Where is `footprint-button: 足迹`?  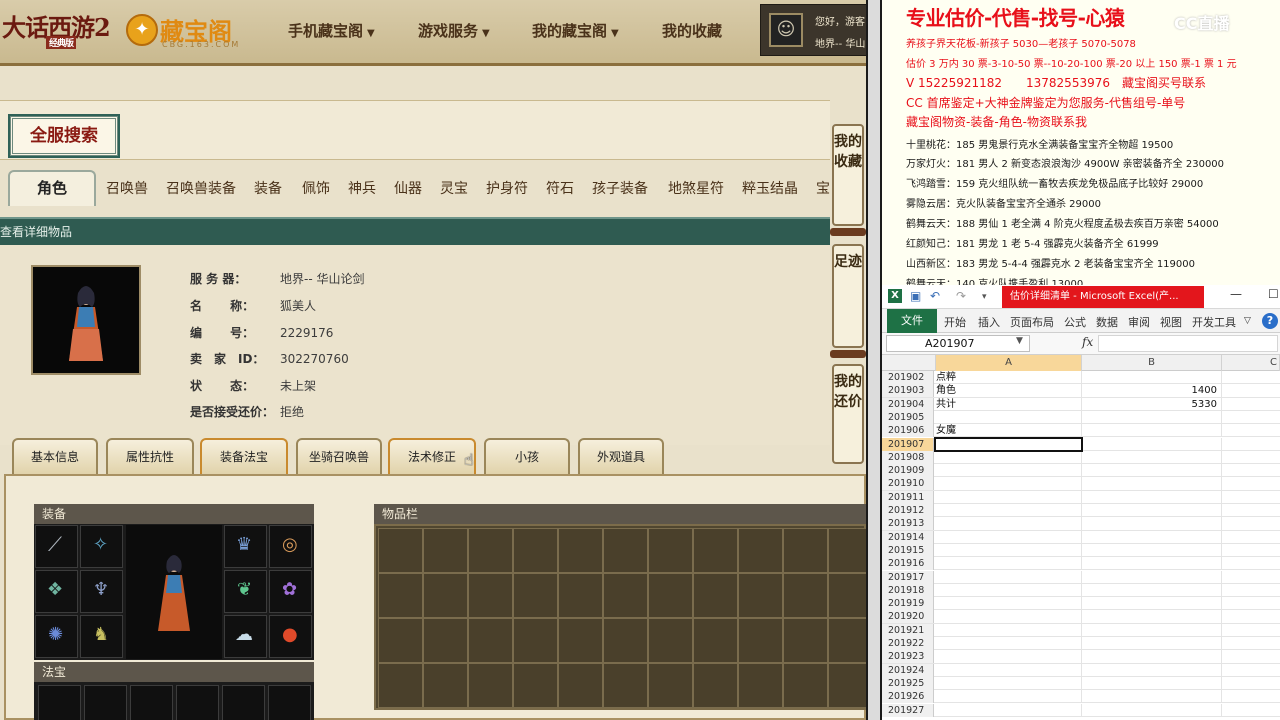
footprint-button: 足迹 is located at coordinates (848, 296).